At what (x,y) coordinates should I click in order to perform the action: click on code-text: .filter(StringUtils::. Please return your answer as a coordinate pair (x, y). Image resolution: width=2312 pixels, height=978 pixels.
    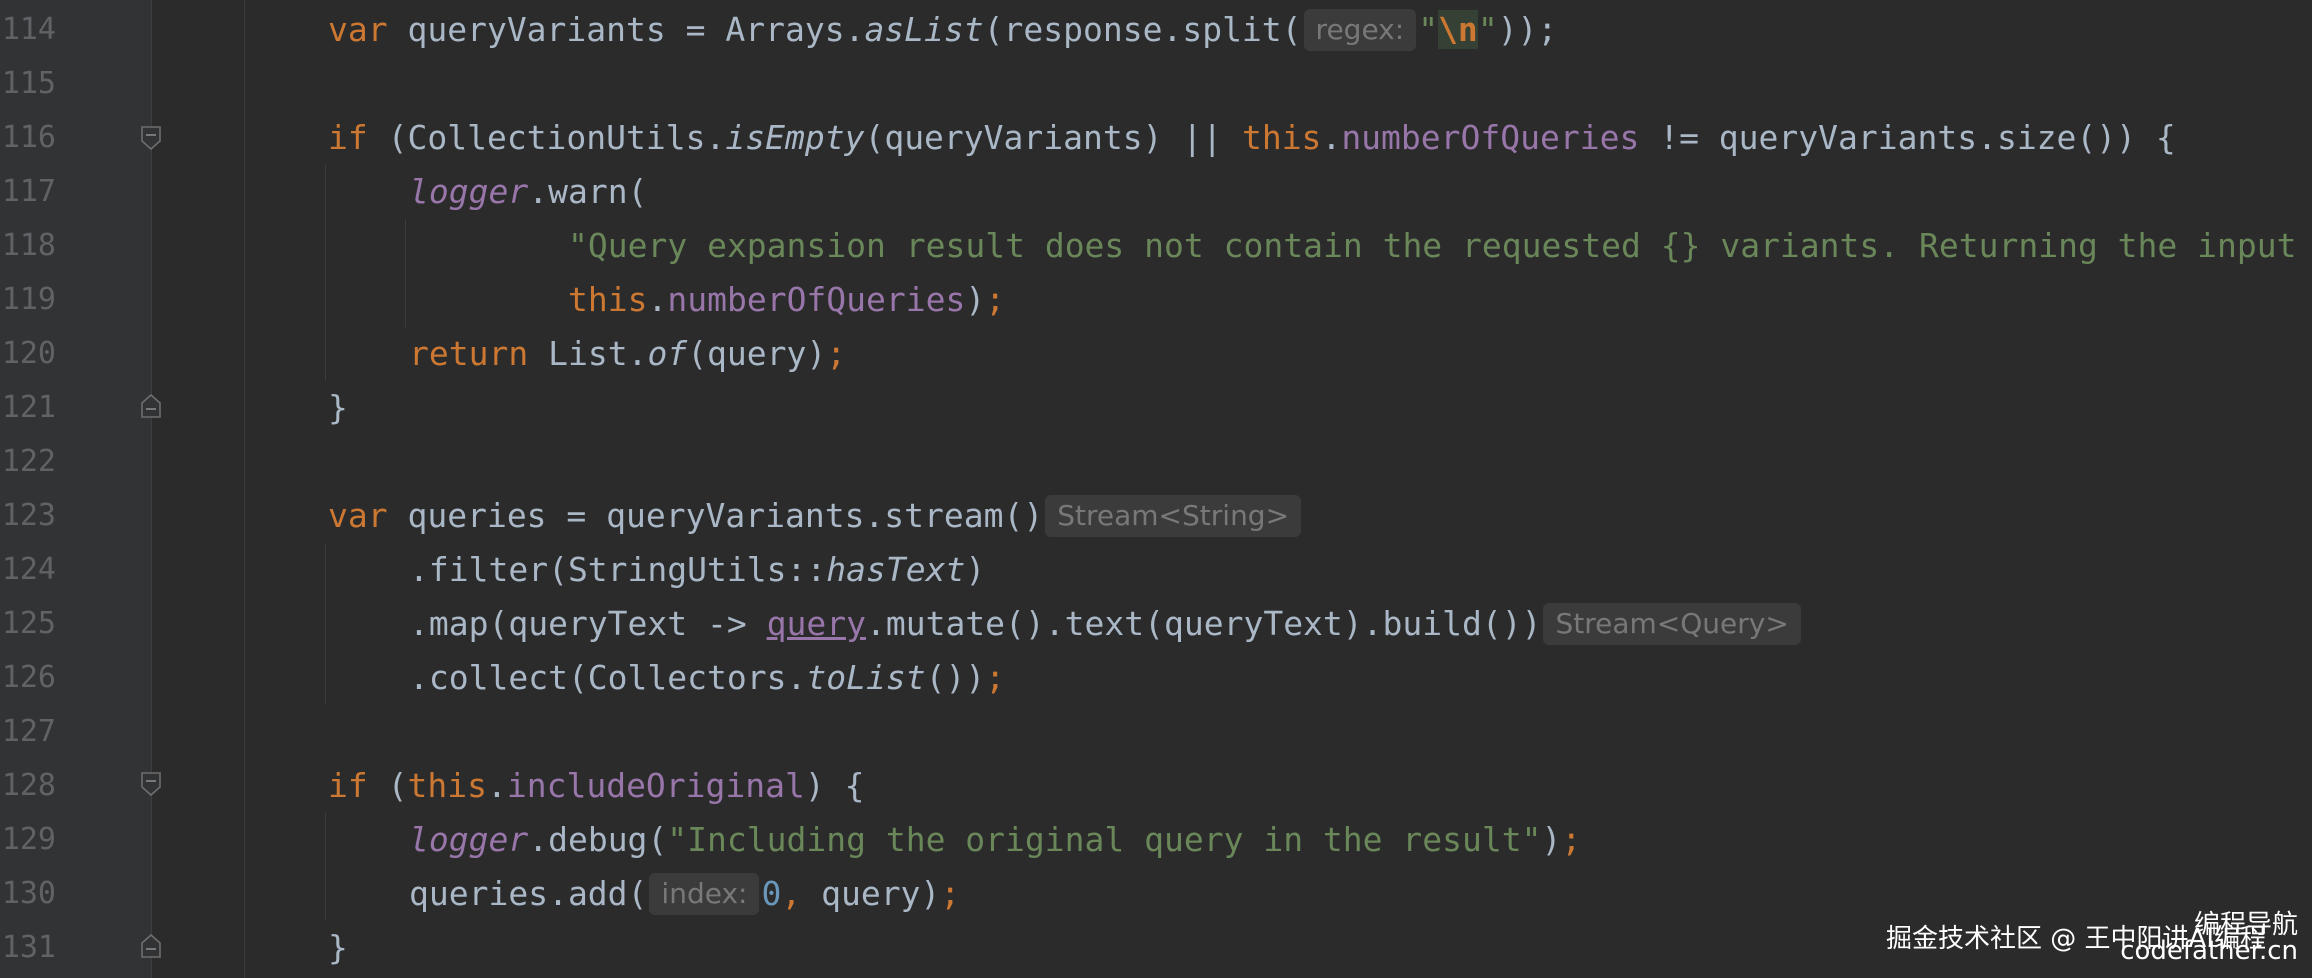
    Looking at the image, I should click on (618, 569).